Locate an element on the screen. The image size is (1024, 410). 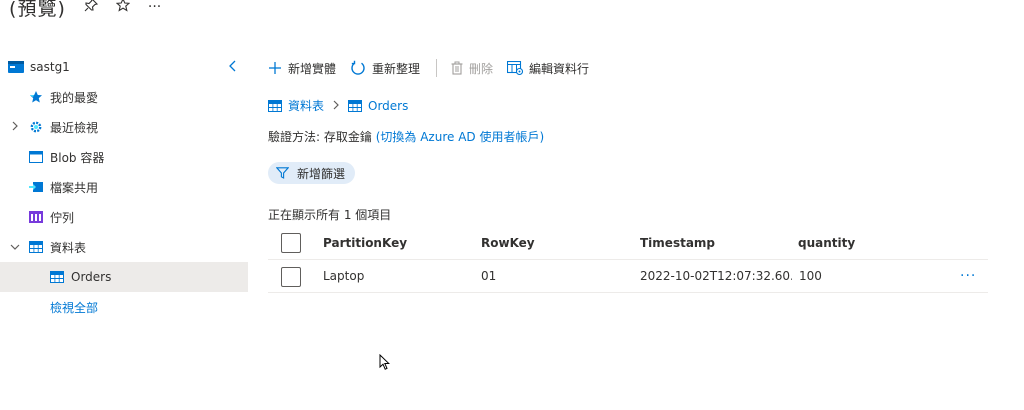
edit-columns-label: 編輯資料行 is located at coordinates (559, 68).